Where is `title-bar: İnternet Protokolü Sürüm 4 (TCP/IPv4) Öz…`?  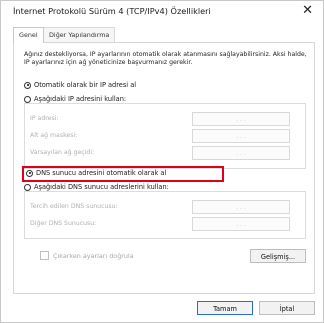
title-bar: İnternet Protokolü Sürüm 4 (TCP/IPv4) Öz… is located at coordinates (162, 12).